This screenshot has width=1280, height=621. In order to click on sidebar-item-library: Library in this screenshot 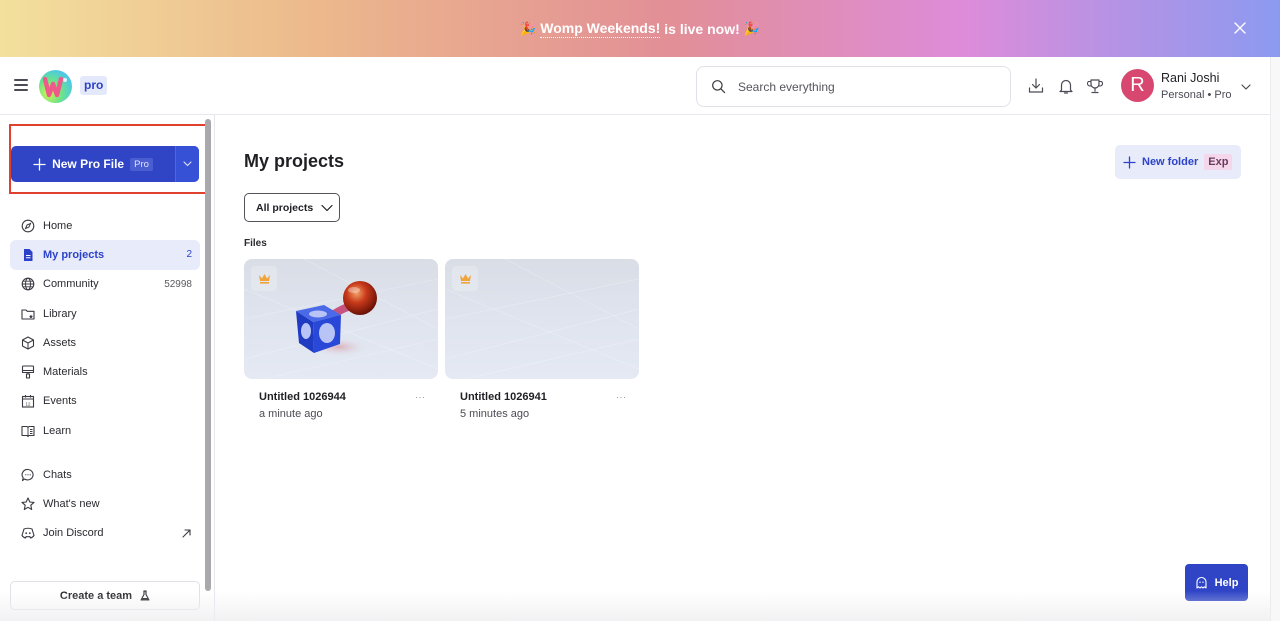, I will do `click(105, 313)`.